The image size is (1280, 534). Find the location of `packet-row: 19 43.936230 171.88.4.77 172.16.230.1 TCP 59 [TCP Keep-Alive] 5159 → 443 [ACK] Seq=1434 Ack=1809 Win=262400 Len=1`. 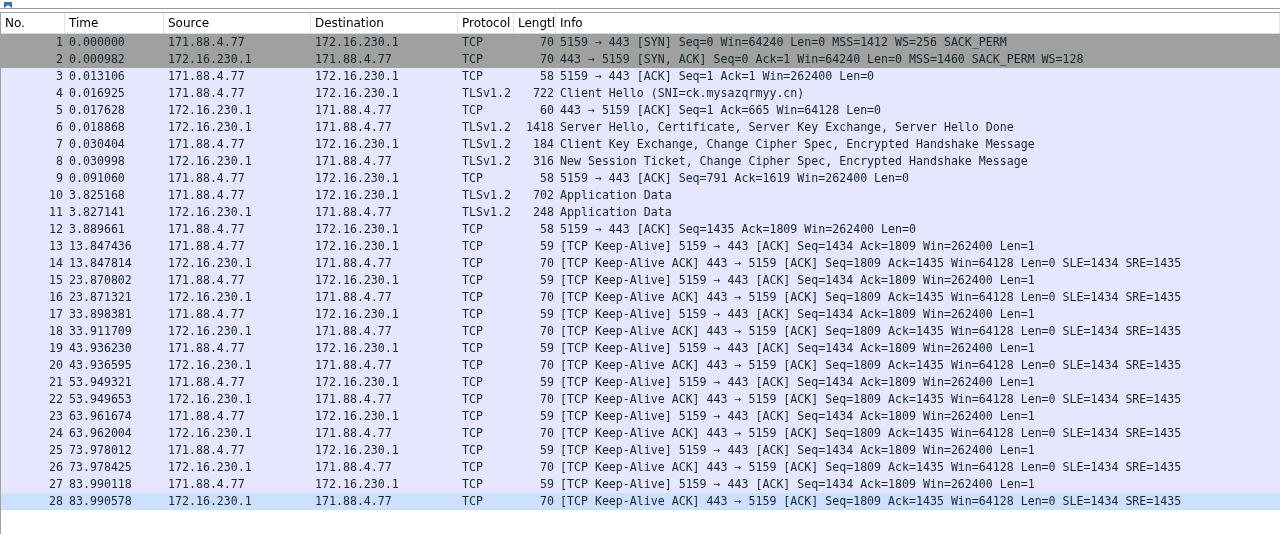

packet-row: 19 43.936230 171.88.4.77 172.16.230.1 TCP 59 [TCP Keep-Alive] 5159 → 443 [ACK] Seq=1434 Ack=1809 Win=262400 Len=1 is located at coordinates (640, 348).